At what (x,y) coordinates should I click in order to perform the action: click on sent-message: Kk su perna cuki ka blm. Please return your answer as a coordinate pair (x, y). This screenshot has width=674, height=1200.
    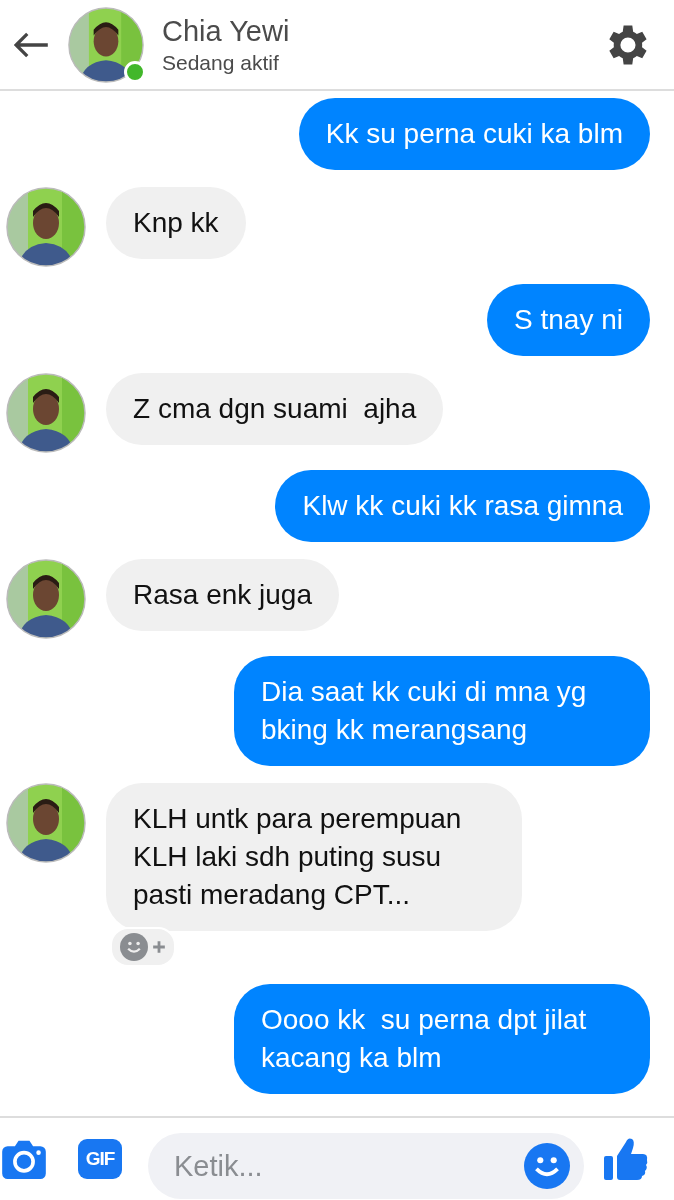
    Looking at the image, I should click on (474, 134).